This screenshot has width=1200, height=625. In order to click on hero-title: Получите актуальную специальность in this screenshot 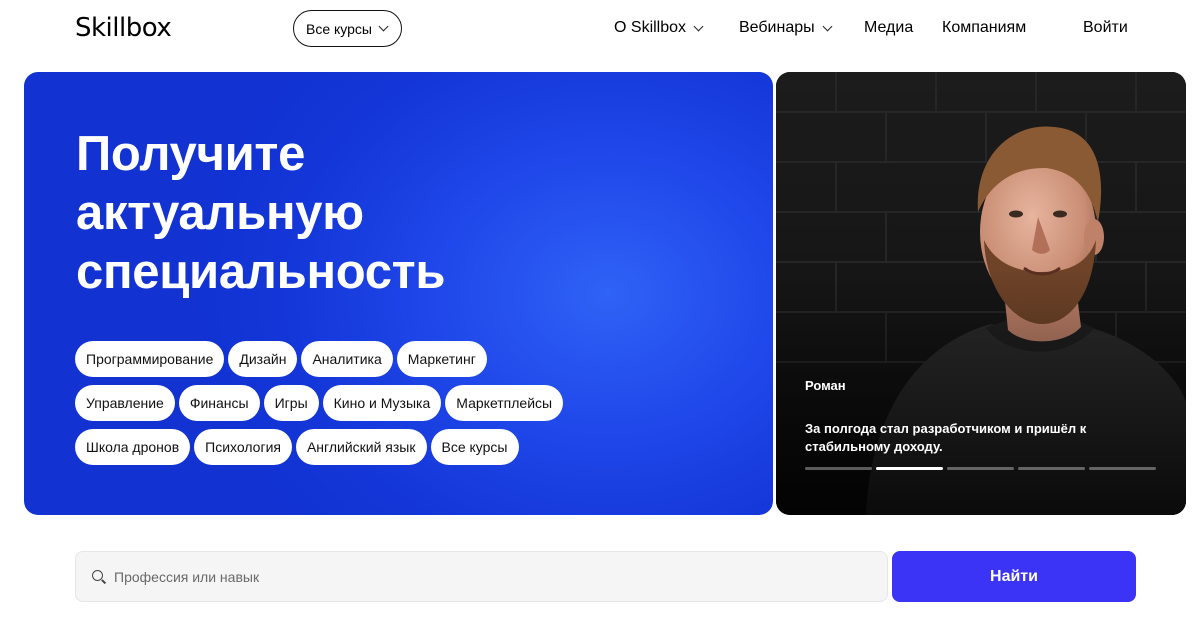, I will do `click(356, 213)`.